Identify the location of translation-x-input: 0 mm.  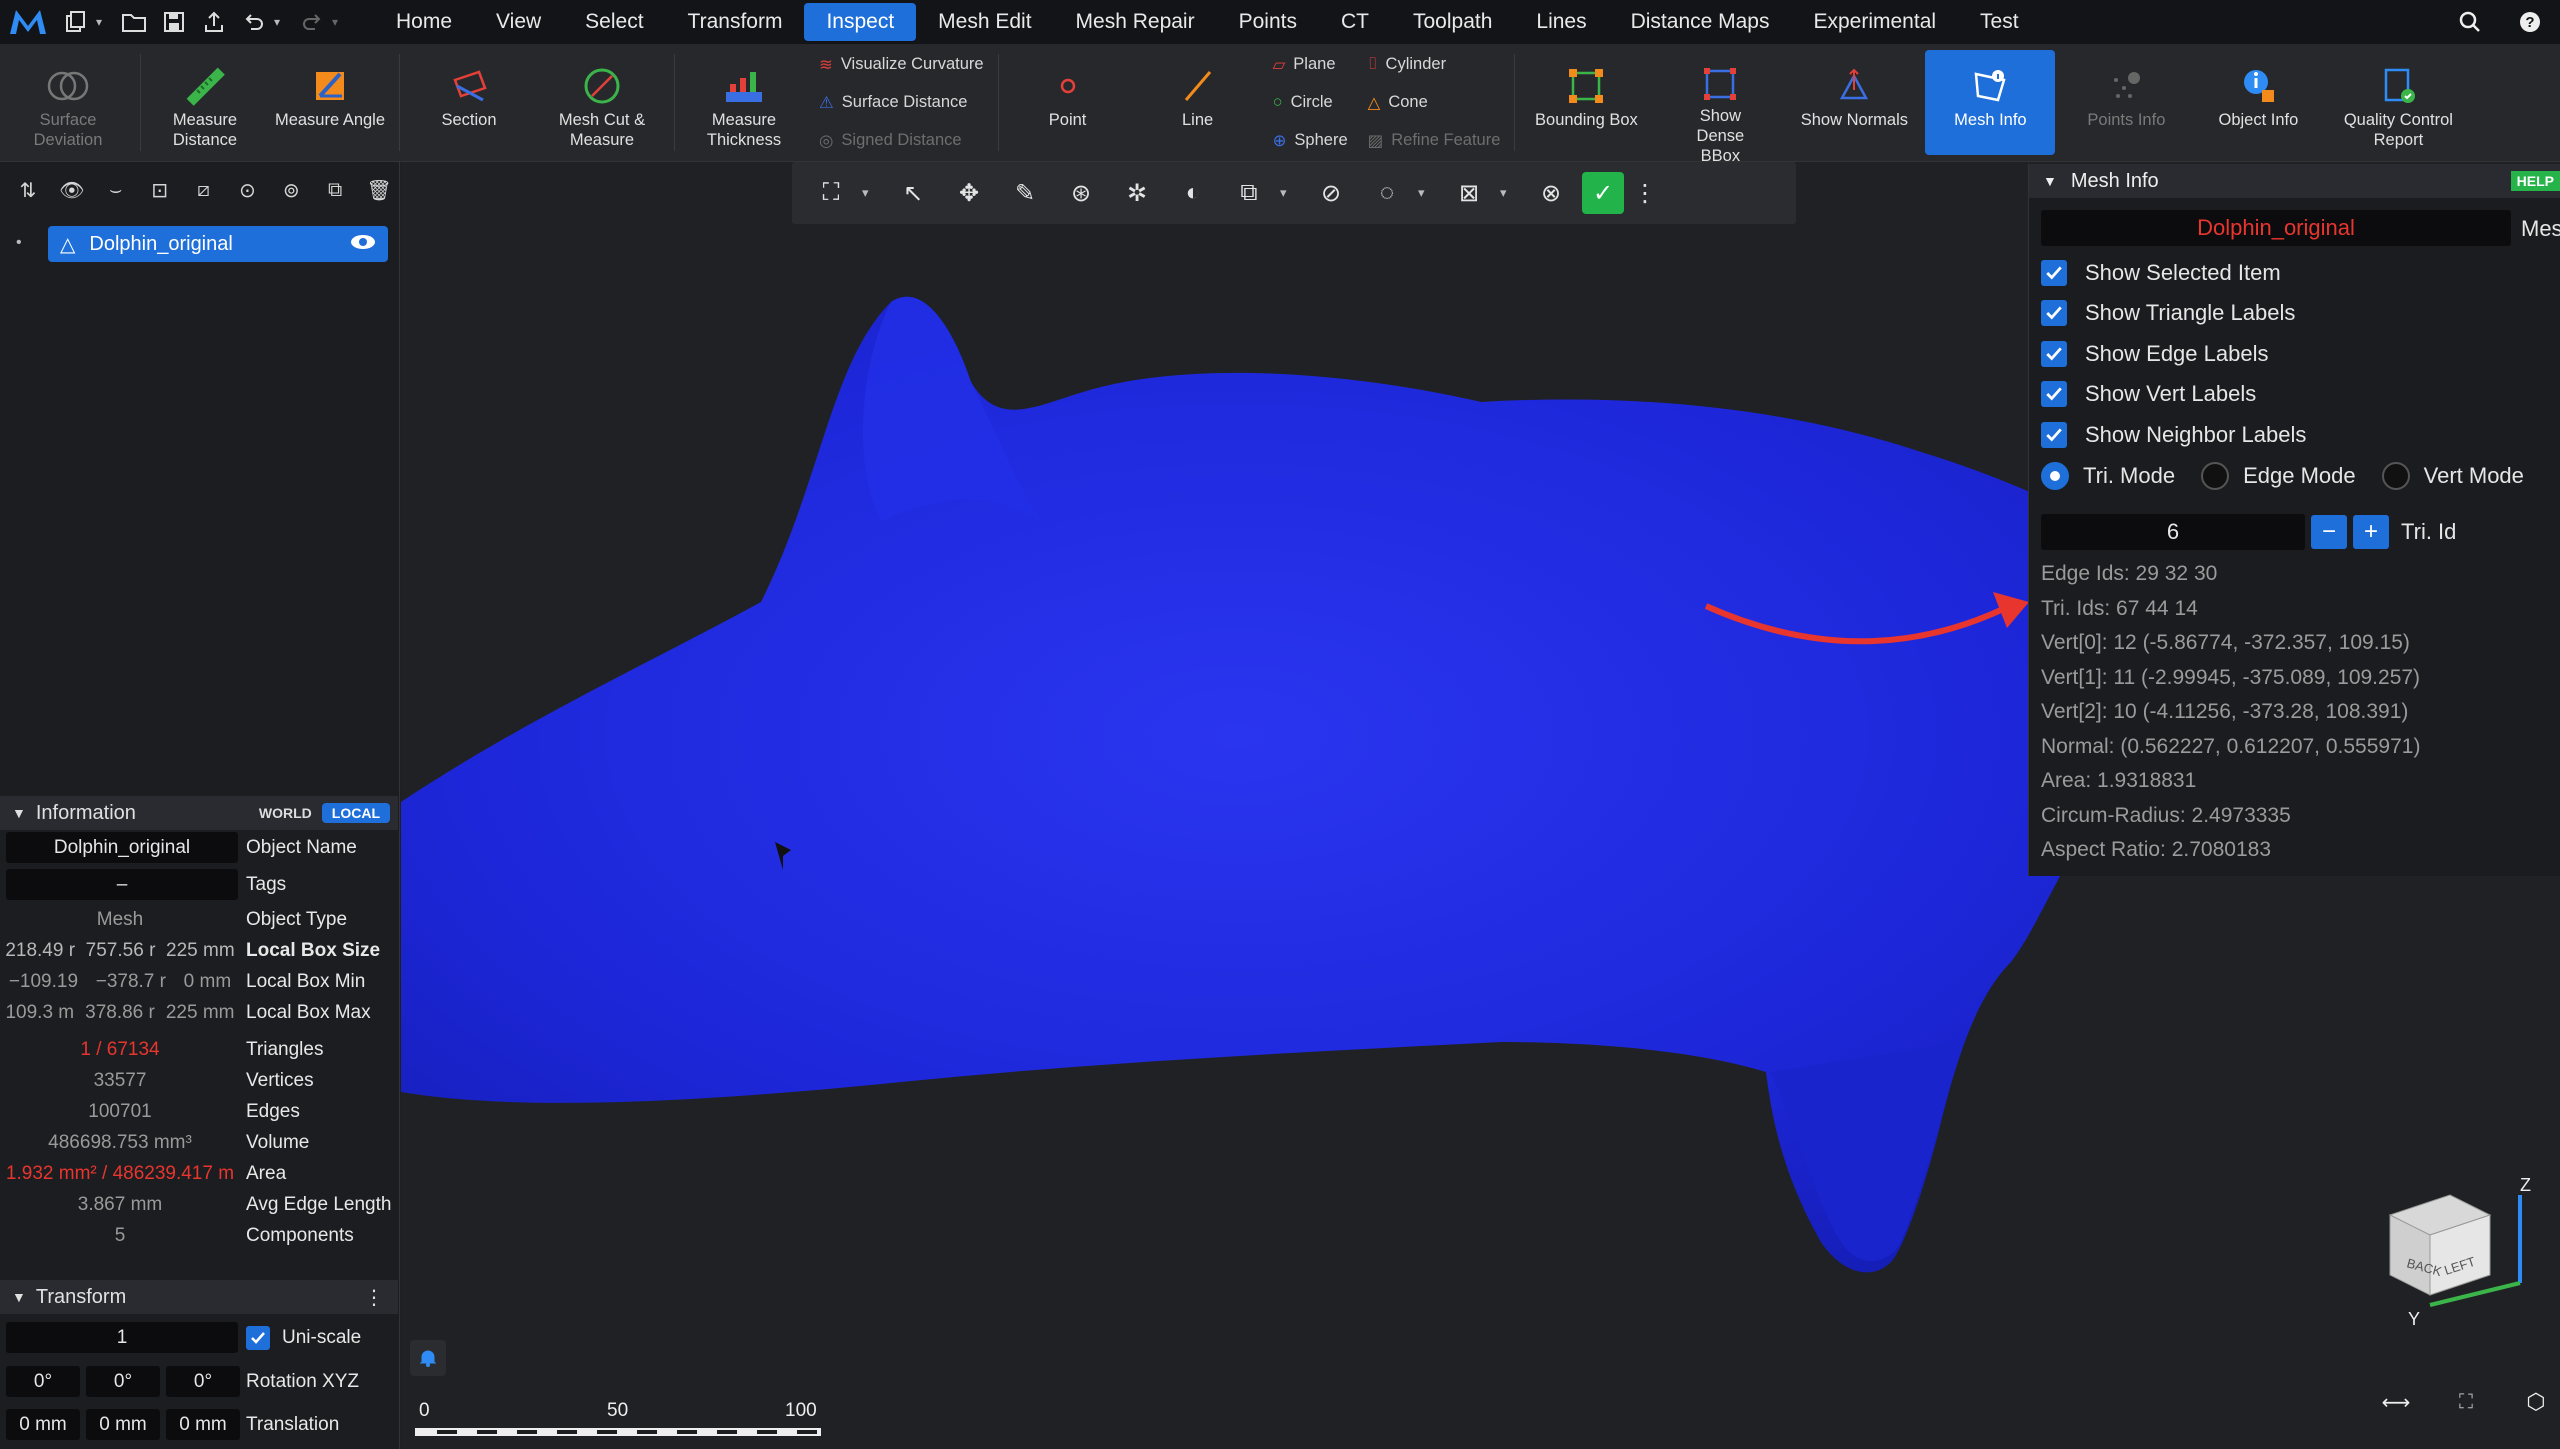
(43, 1424).